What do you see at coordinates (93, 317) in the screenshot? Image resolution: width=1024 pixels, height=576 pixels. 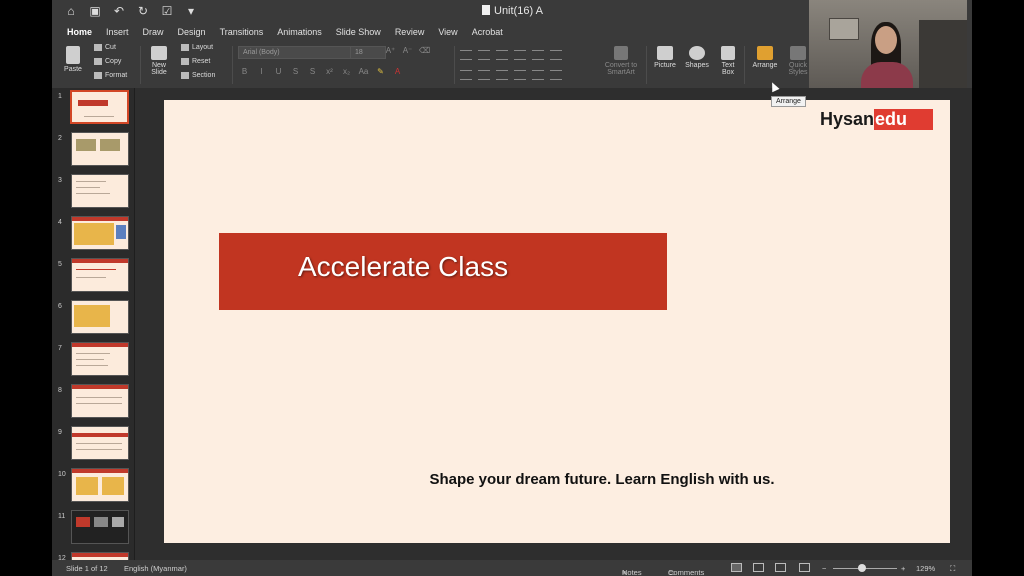 I see `slide-thumbnail: 6` at bounding box center [93, 317].